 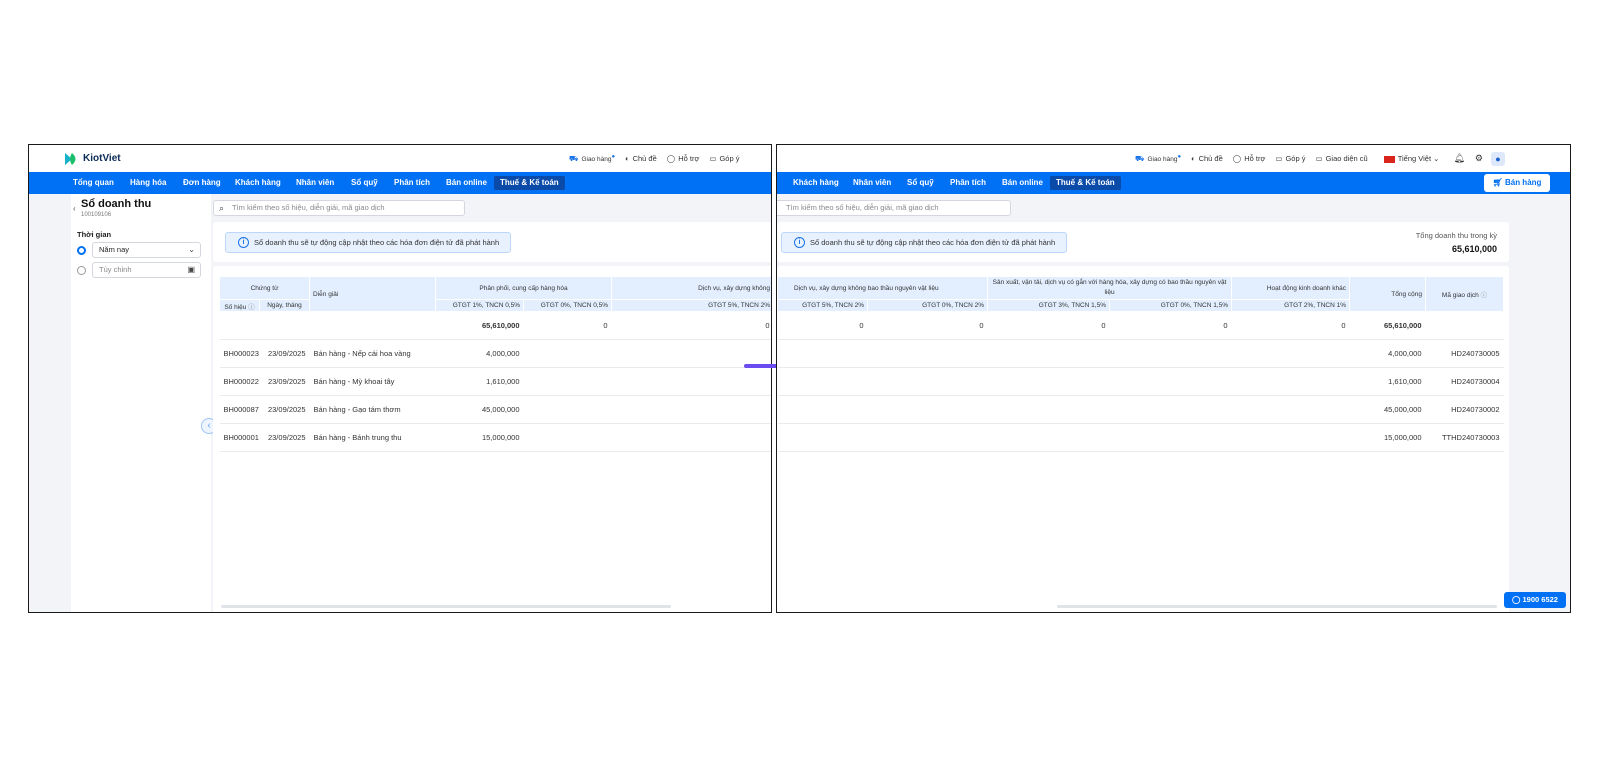 I want to click on totals-row: 65,610,000 0 0, so click(x=495, y=325).